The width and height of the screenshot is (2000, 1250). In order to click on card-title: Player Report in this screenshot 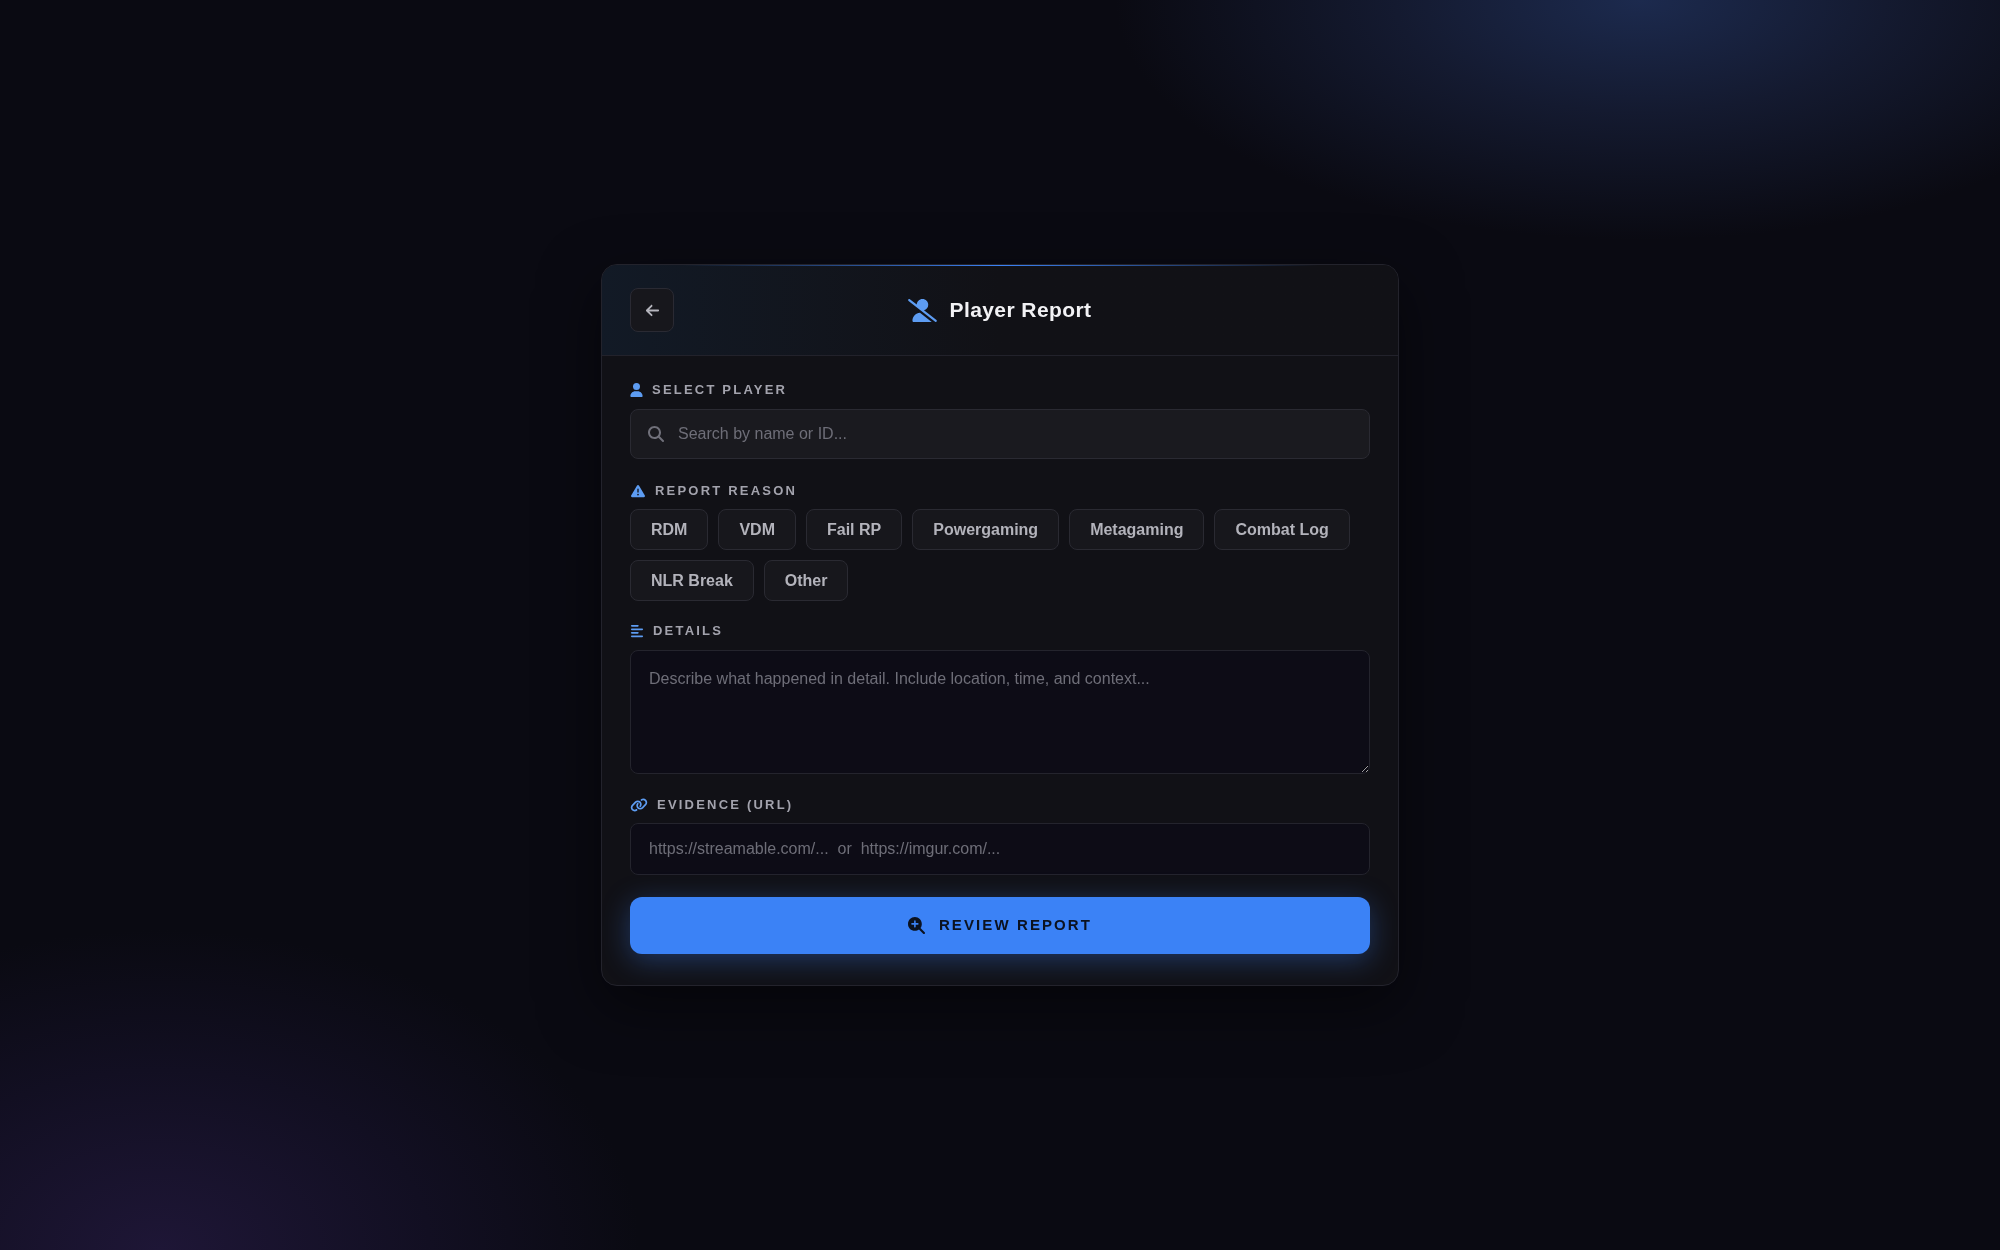, I will do `click(1020, 310)`.